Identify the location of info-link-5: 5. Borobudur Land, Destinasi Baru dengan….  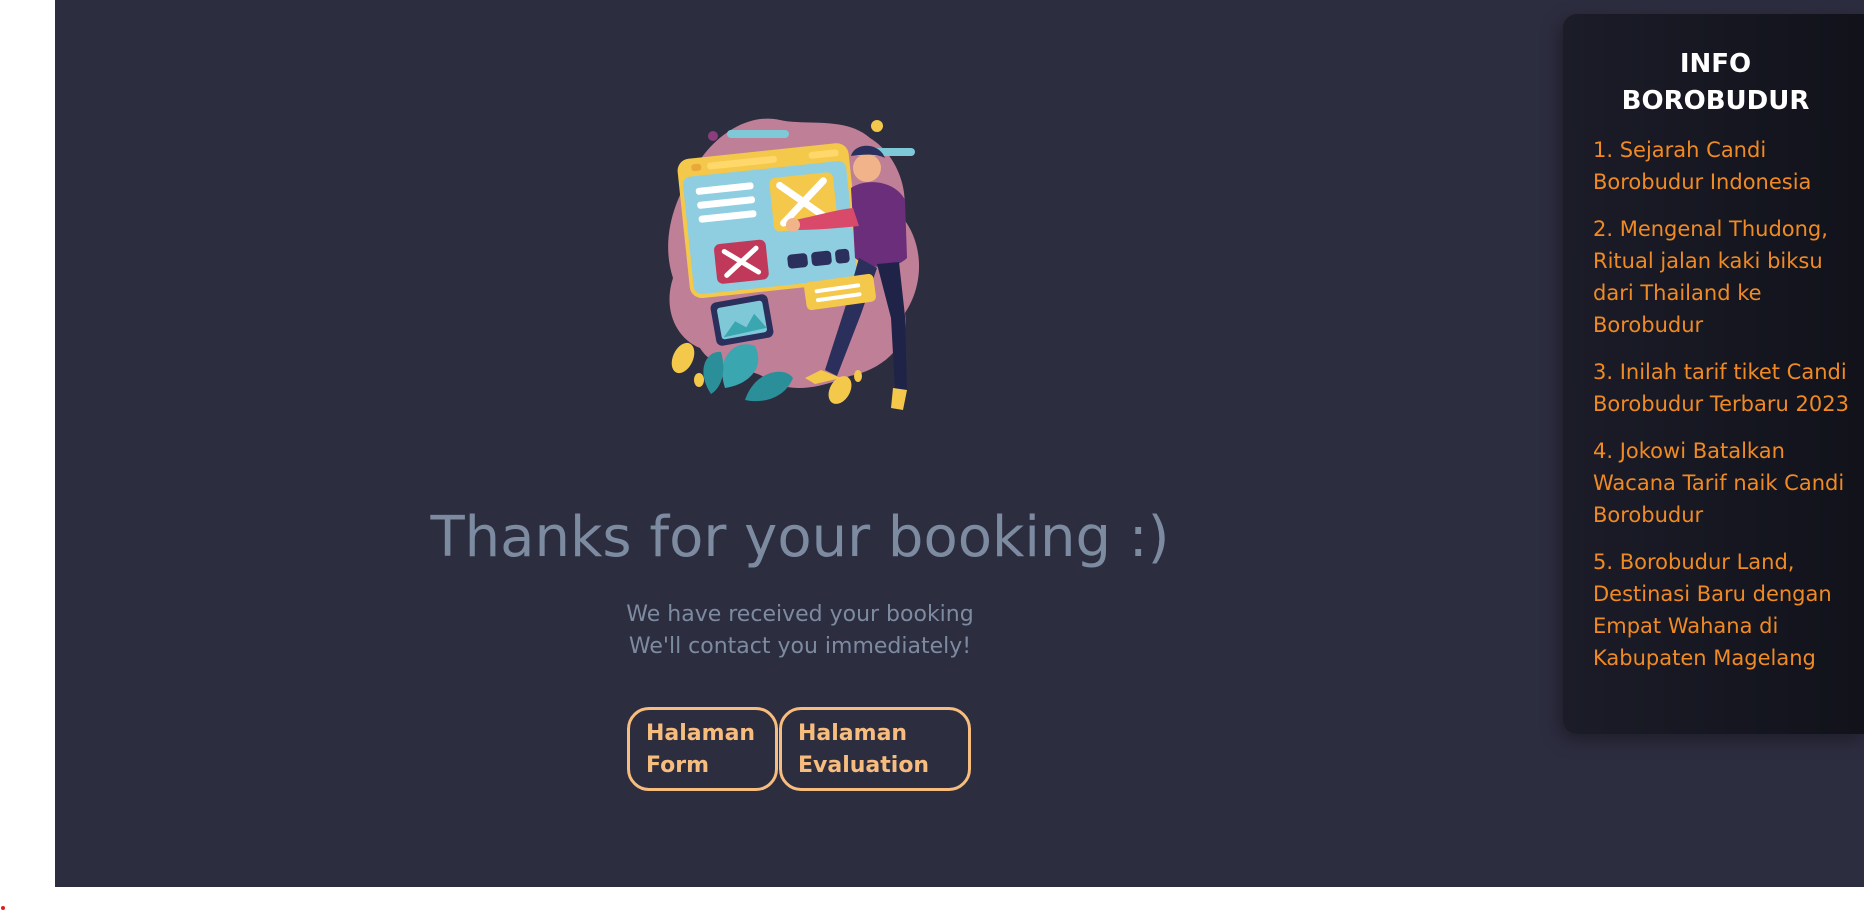
(1721, 610).